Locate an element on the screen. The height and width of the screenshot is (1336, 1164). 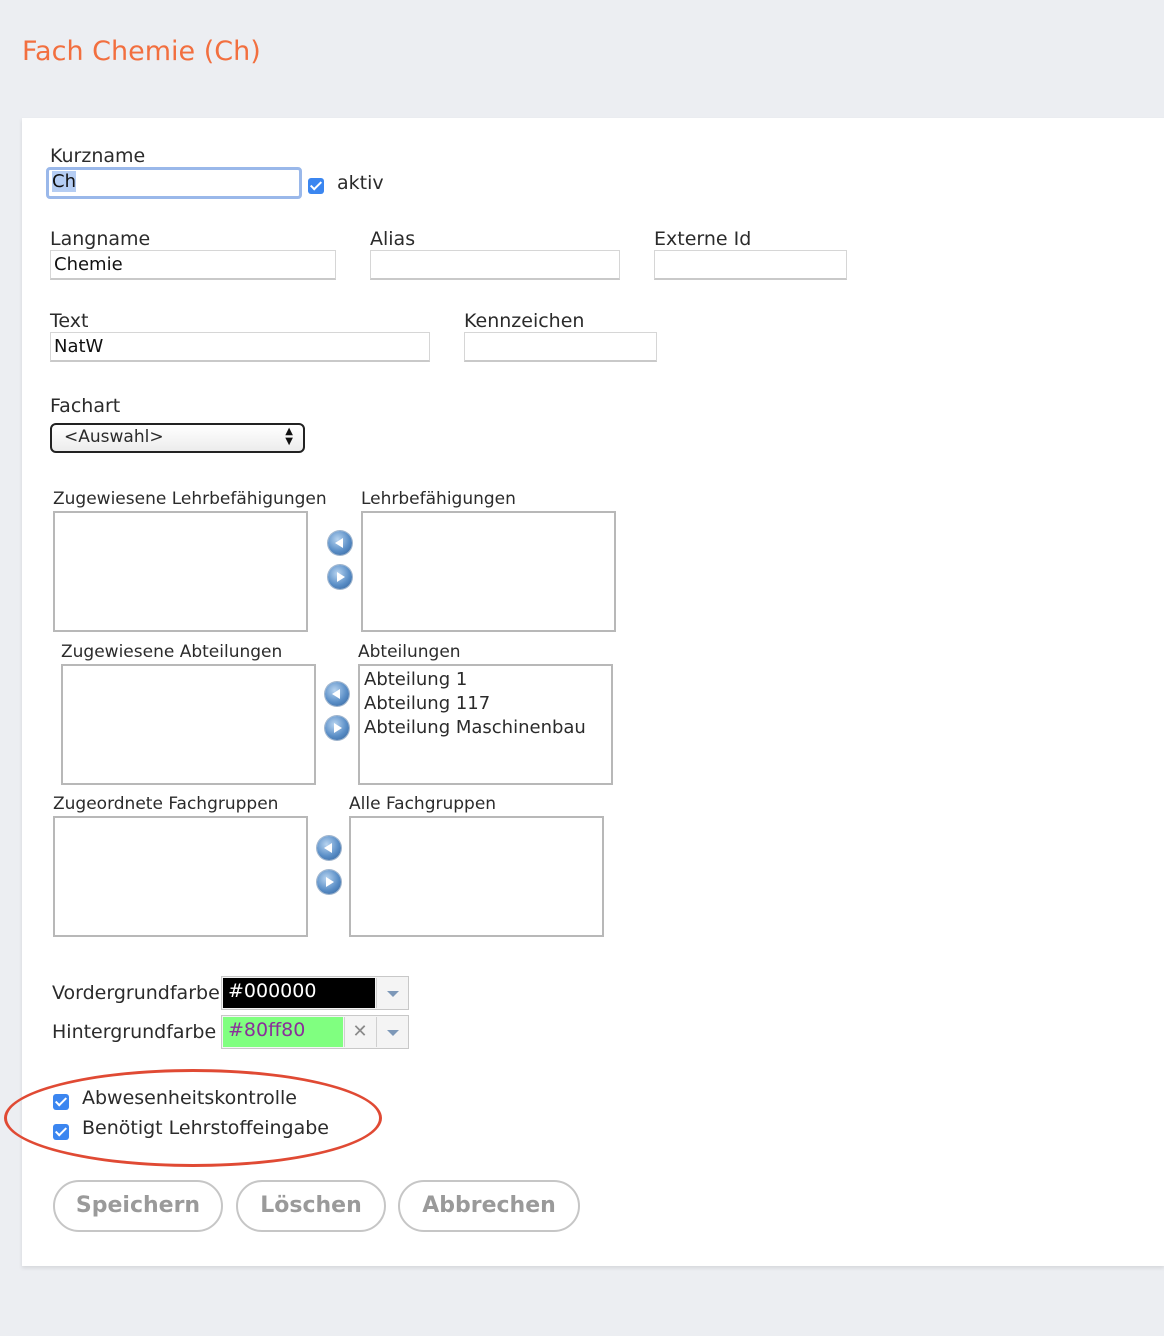
text-label: Text is located at coordinates (69, 321).